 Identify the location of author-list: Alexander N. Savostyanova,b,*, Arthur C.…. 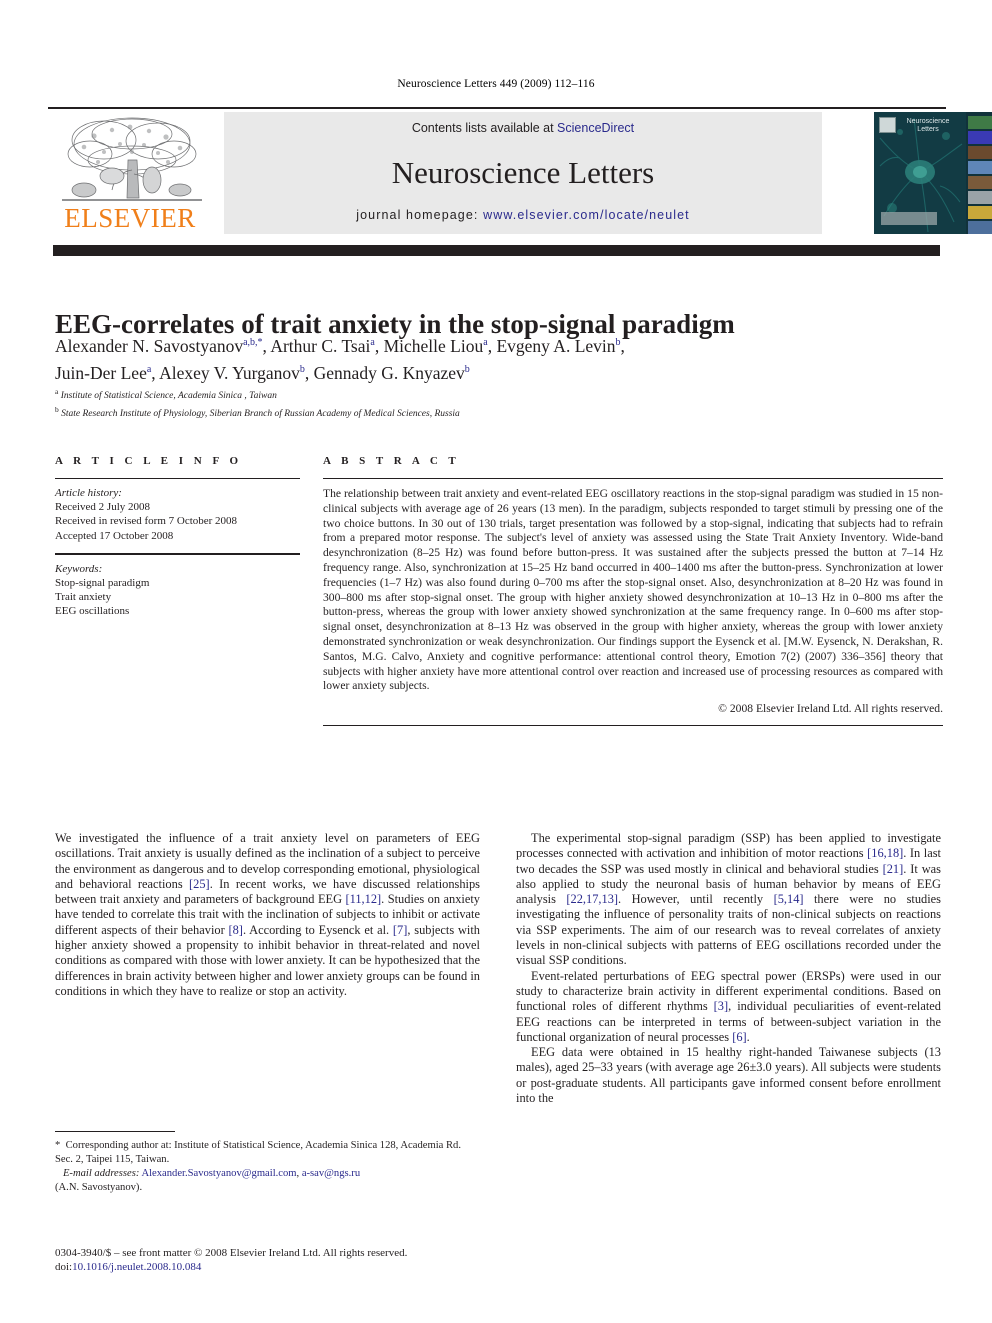
(340, 359).